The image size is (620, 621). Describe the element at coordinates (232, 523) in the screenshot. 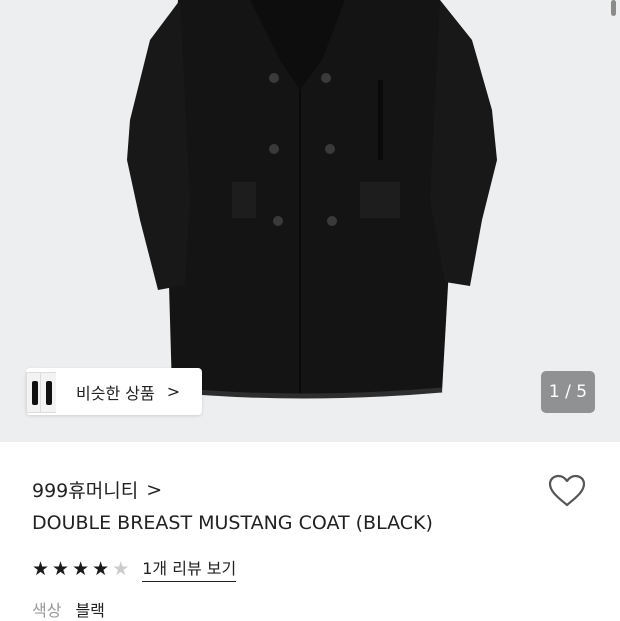

I see `product-title: DOUBLE BREAST MUSTANG COAT (BLACK)` at that location.